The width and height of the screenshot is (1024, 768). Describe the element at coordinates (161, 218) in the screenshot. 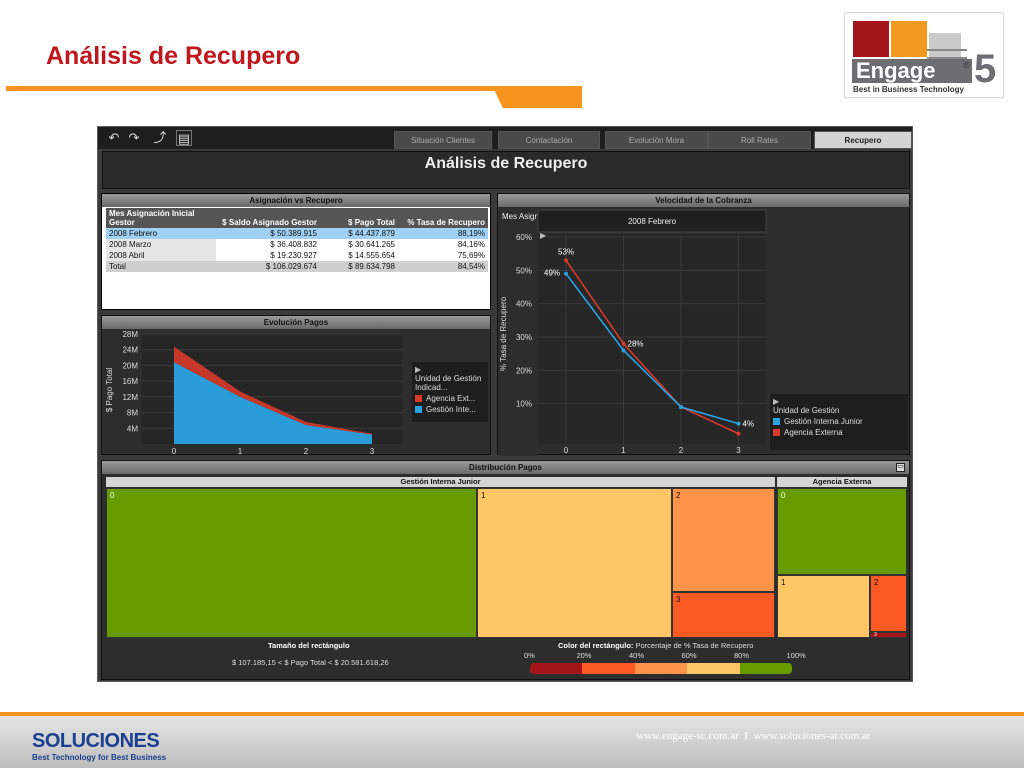

I see `column-header: Mes Asignación Inicial Gestor` at that location.